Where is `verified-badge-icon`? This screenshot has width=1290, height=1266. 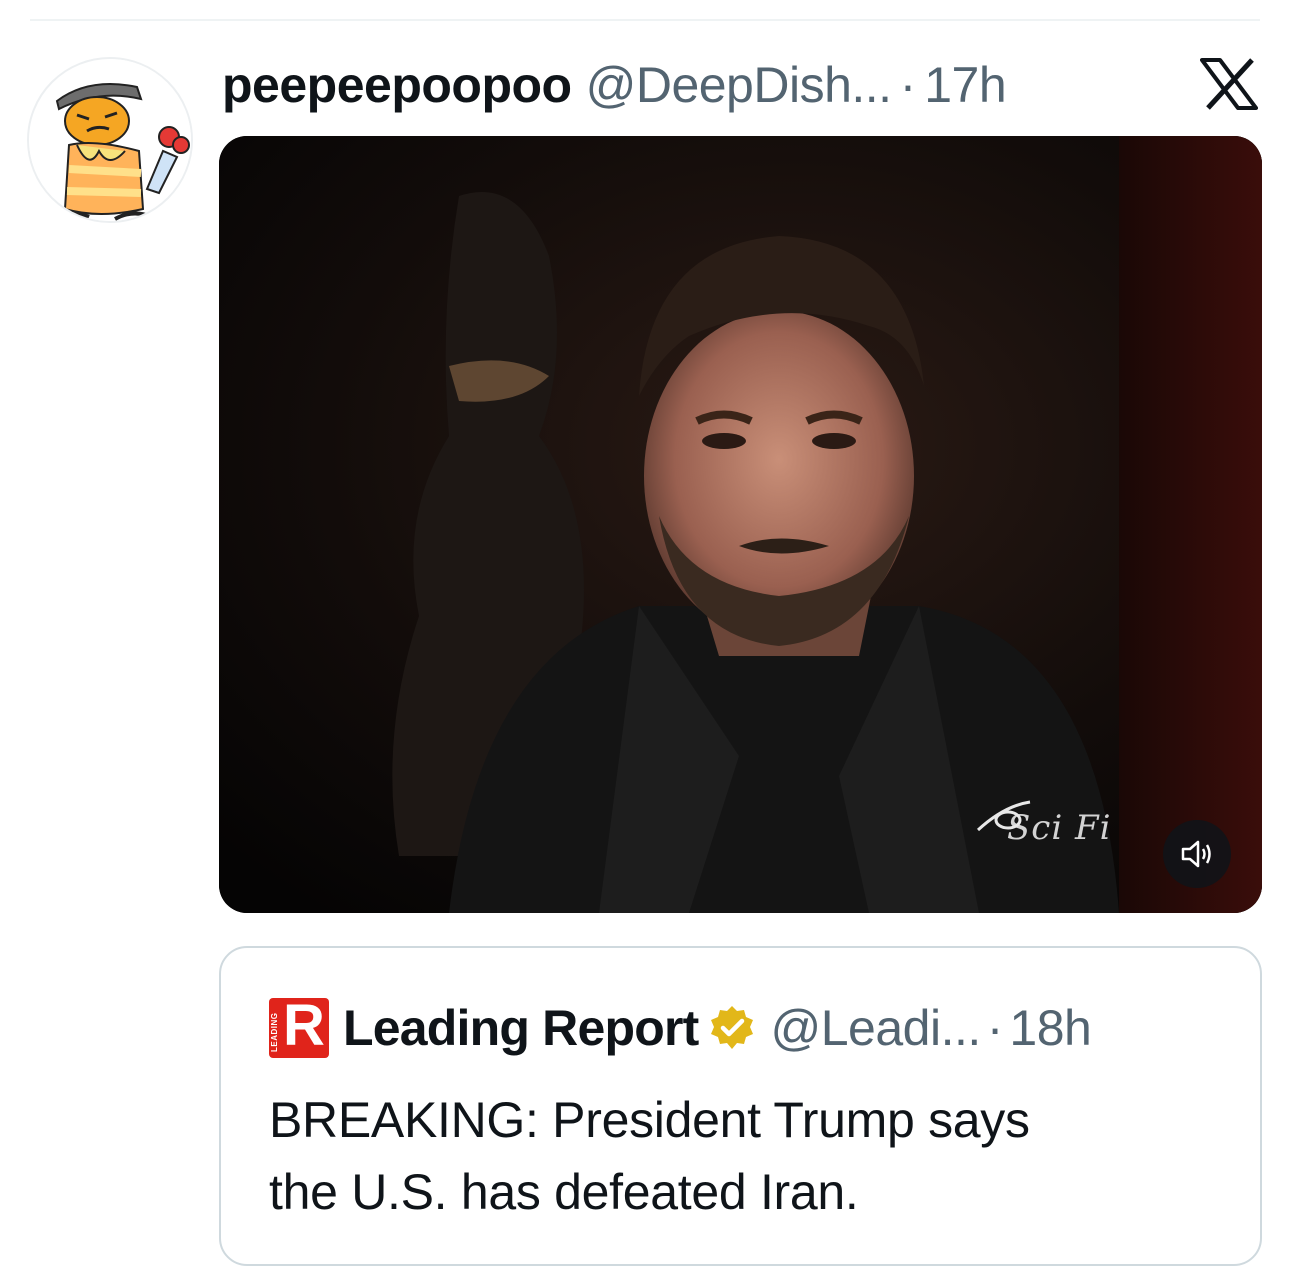 verified-badge-icon is located at coordinates (732, 1027).